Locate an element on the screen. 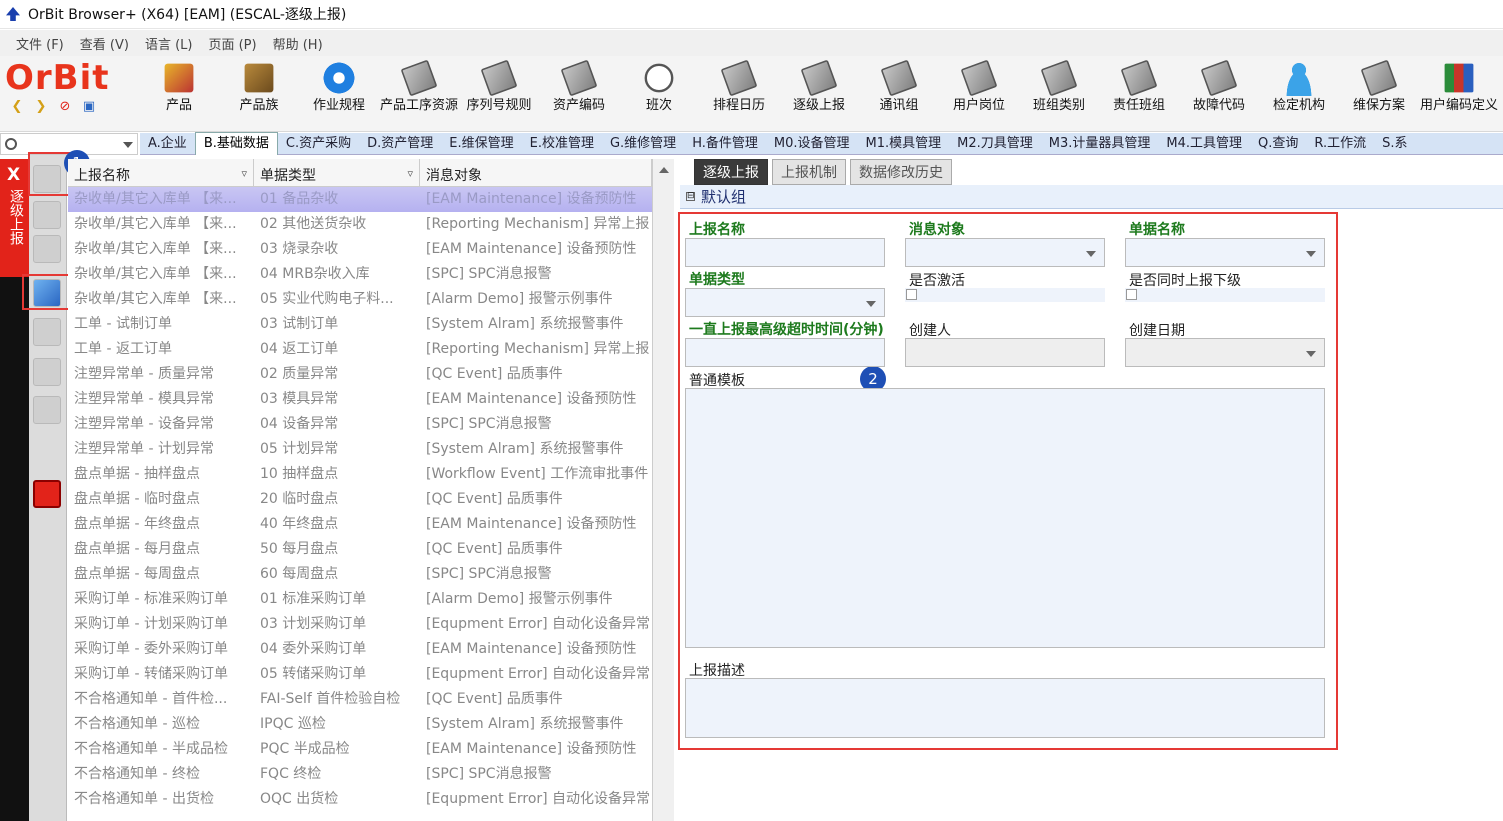  report-lower-checkbox is located at coordinates (1131, 294).